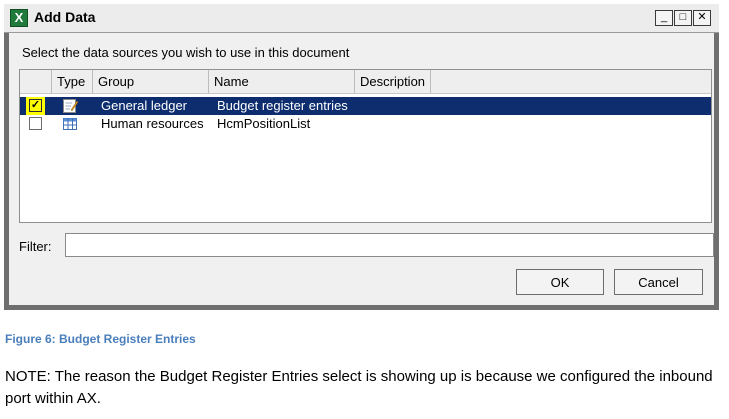 The height and width of the screenshot is (419, 729). Describe the element at coordinates (389, 245) in the screenshot. I see `filter-input` at that location.